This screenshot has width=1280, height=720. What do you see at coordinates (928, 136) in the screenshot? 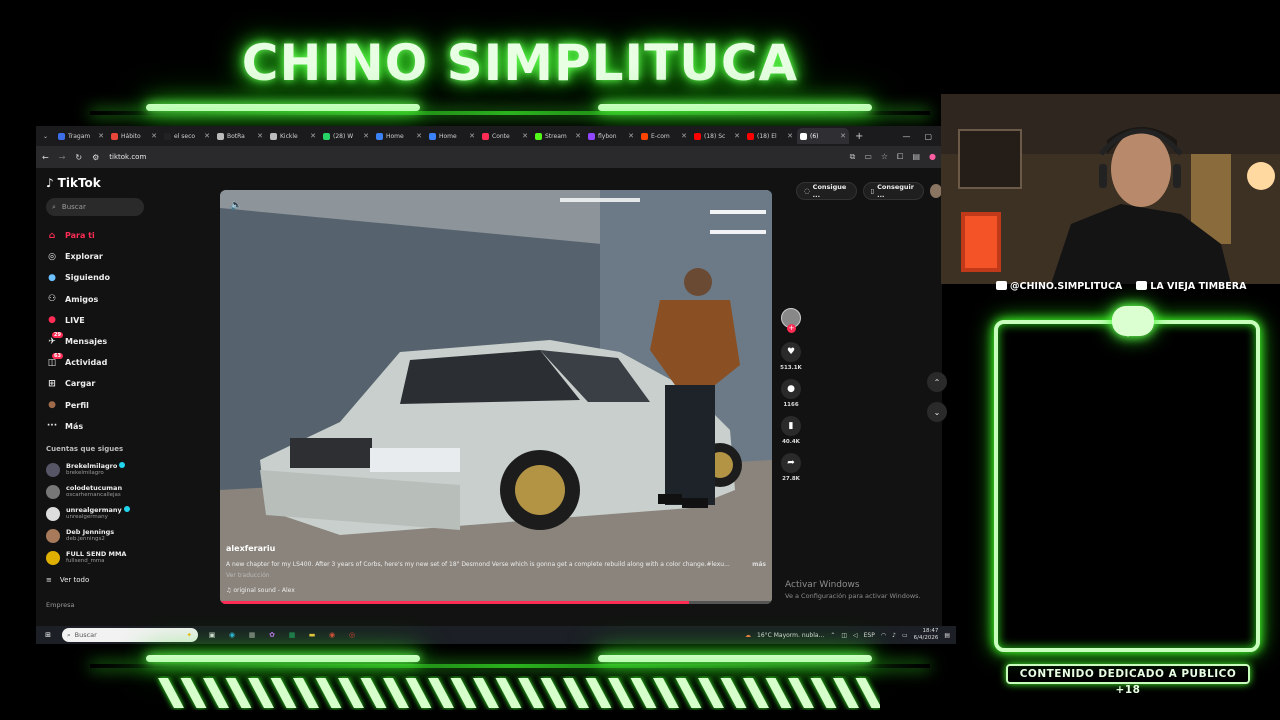
I see `maximize-icon: ▢` at bounding box center [928, 136].